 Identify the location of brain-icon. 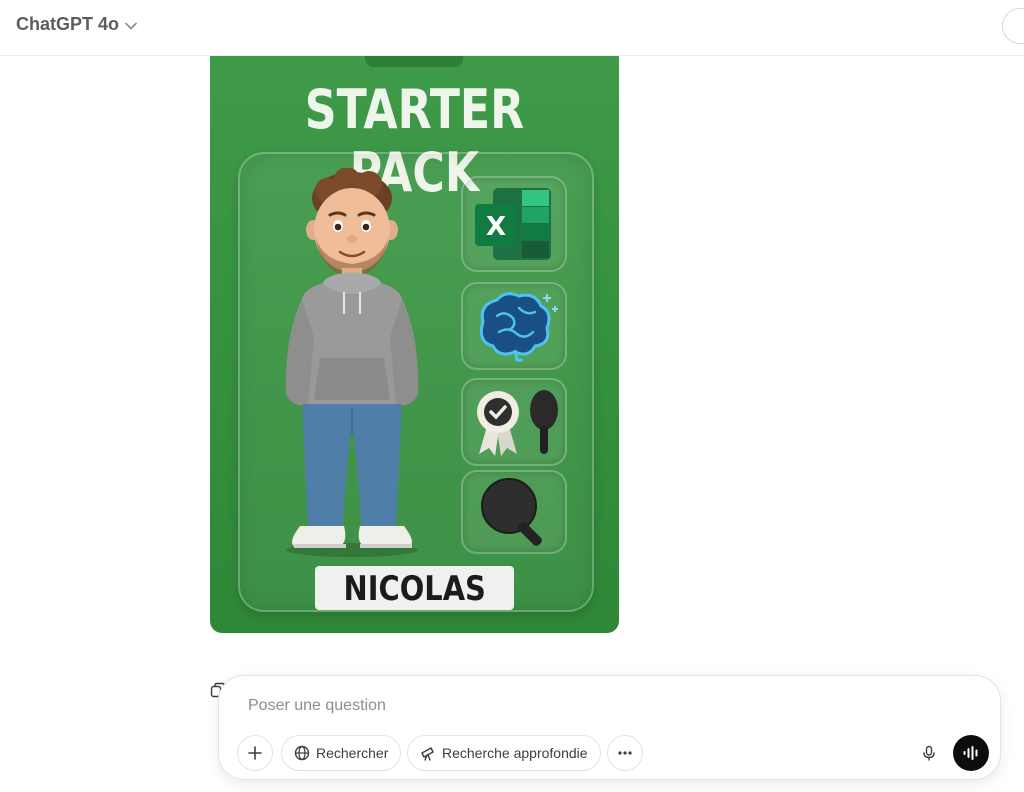
(518, 327).